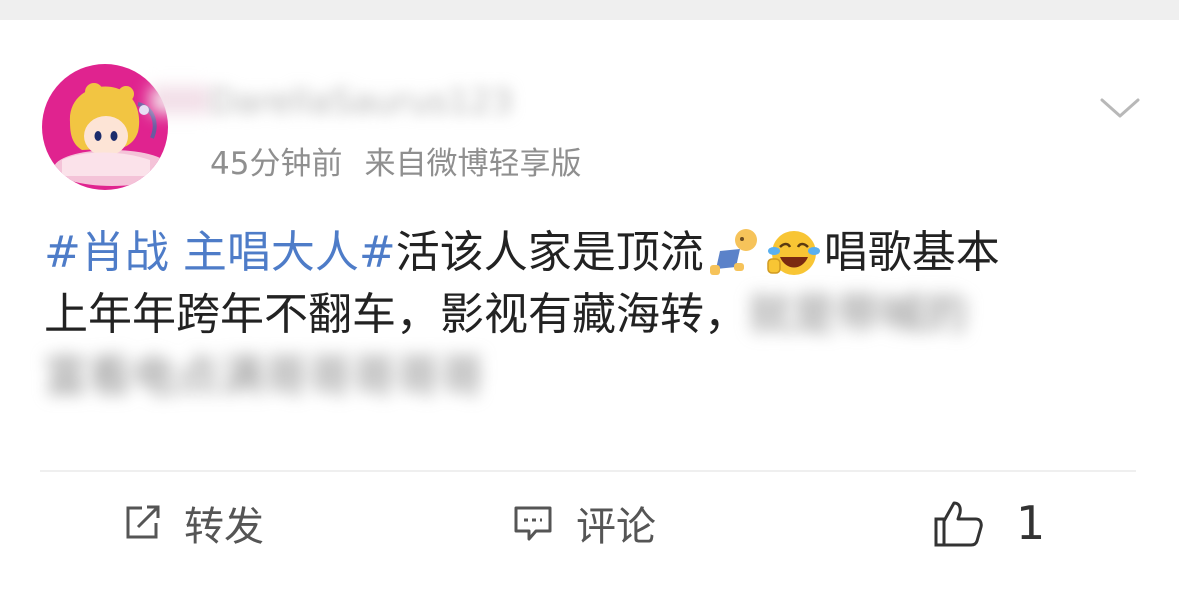  I want to click on divider, so click(588, 471).